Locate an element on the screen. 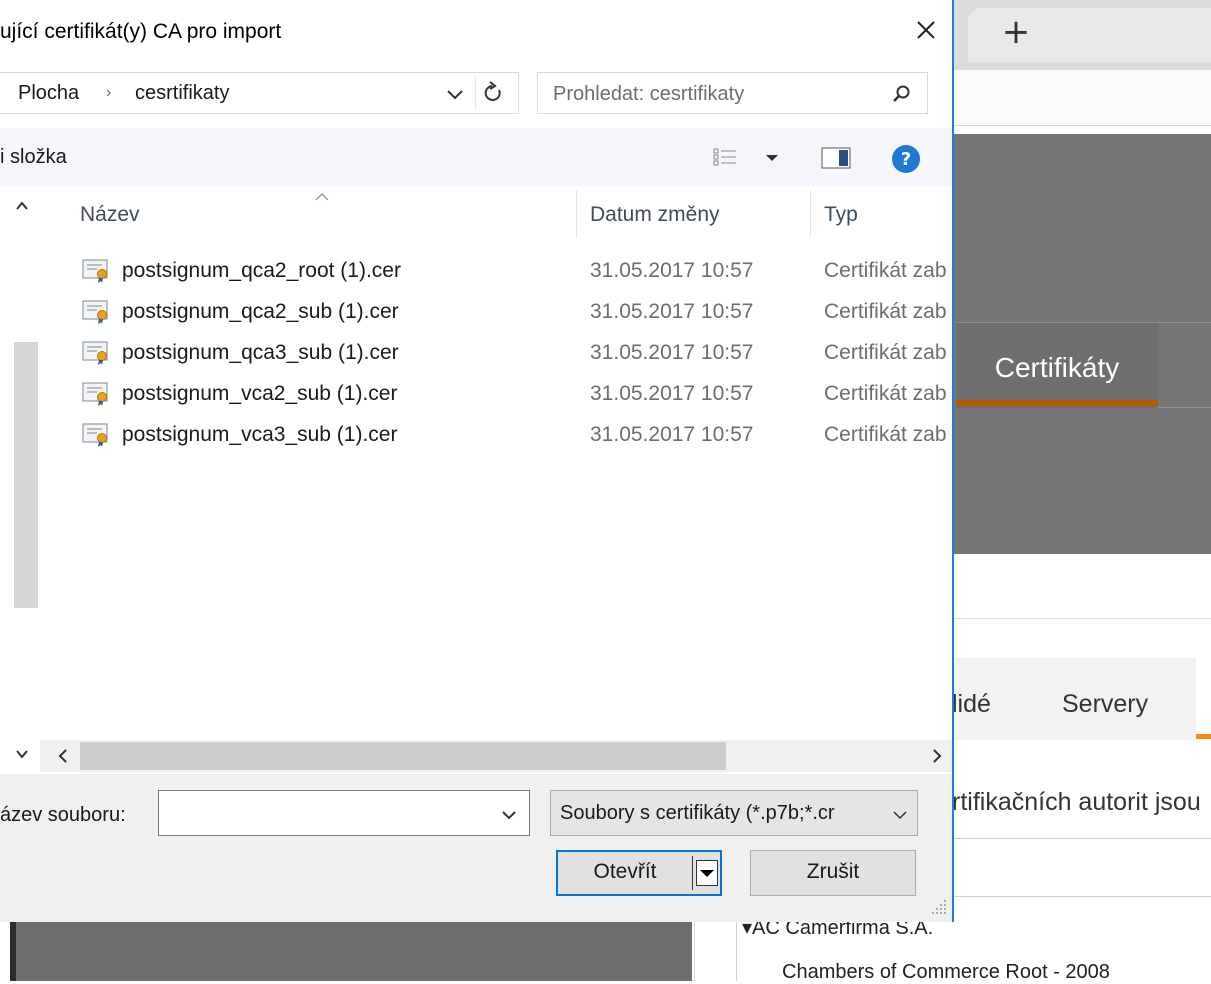  help-icon: ? is located at coordinates (906, 159).